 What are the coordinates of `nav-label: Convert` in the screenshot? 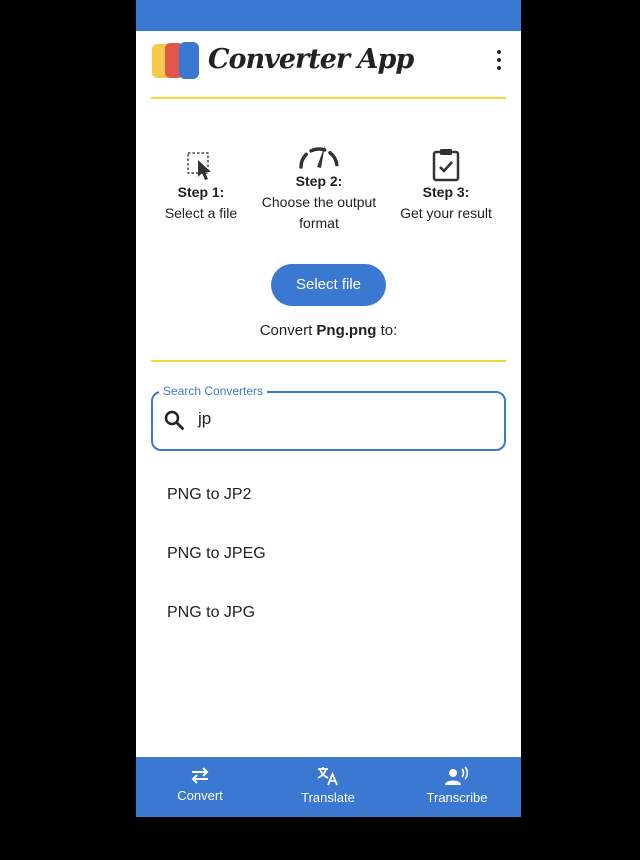 It's located at (200, 795).